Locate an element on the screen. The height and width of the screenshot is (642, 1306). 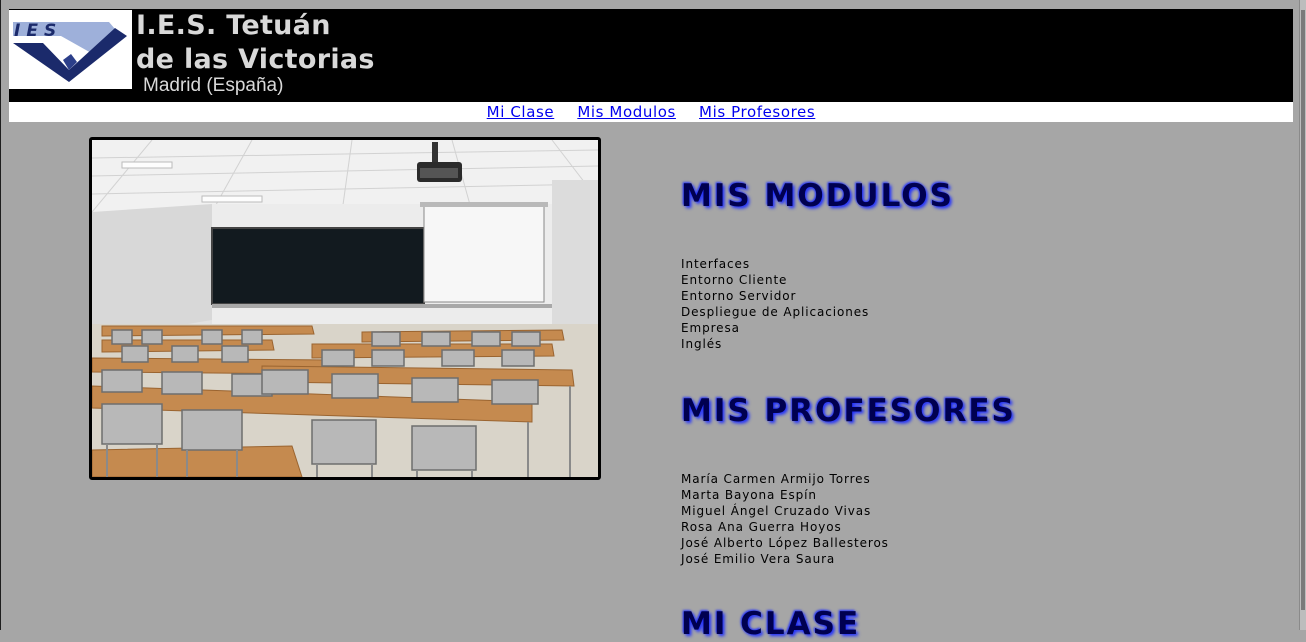
logo-text: IES is located at coordinates (38, 31).